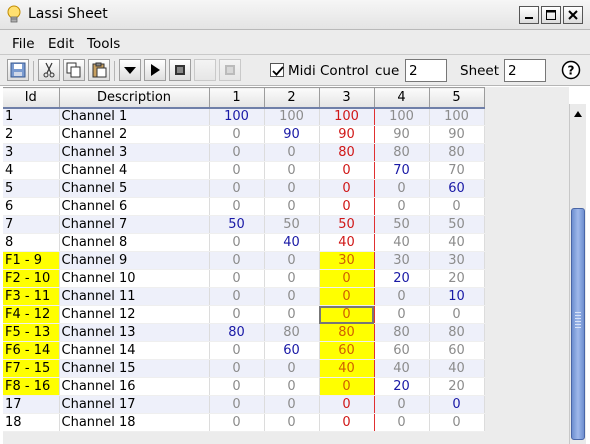  I want to click on blank-button, so click(205, 70).